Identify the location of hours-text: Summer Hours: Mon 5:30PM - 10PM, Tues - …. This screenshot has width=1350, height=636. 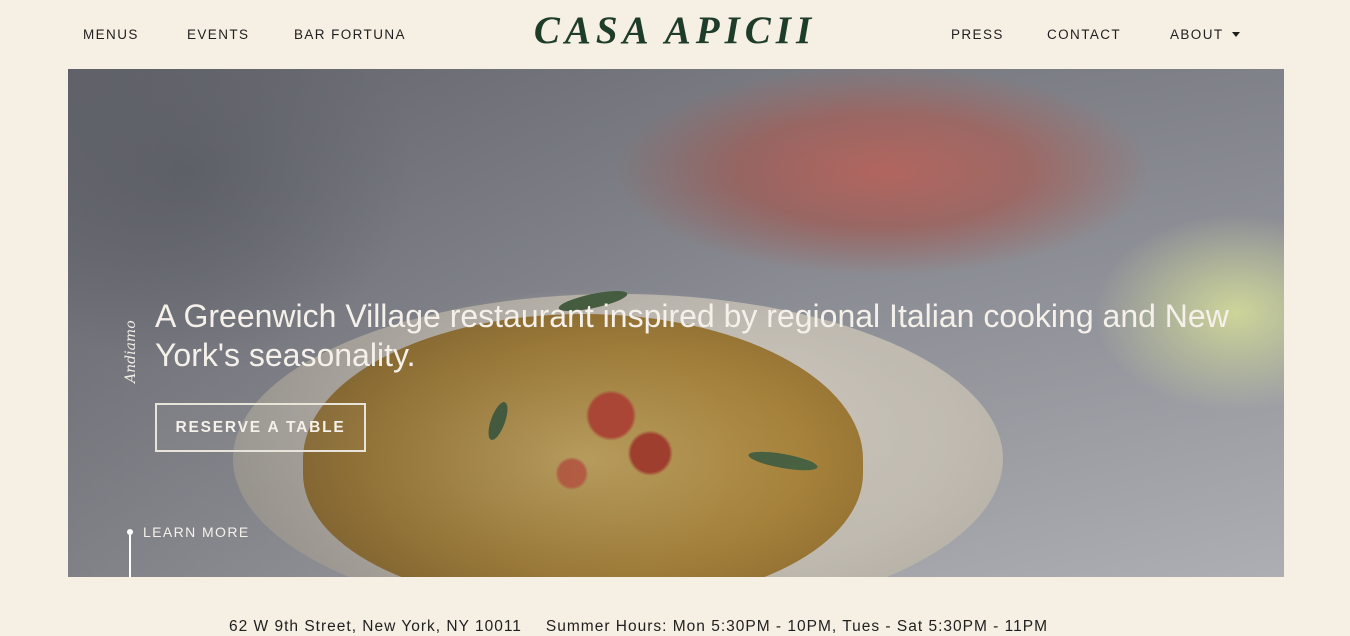
(796, 626).